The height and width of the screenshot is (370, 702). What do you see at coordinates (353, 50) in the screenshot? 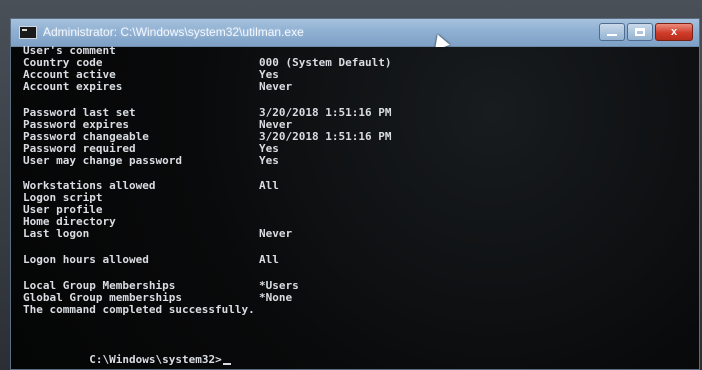
I see `console-line: User's comment` at bounding box center [353, 50].